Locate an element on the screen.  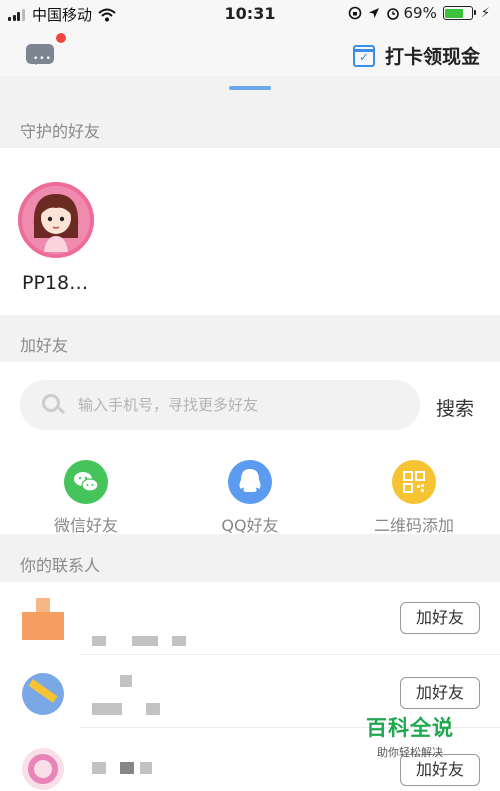
friend-avatar is located at coordinates (56, 220).